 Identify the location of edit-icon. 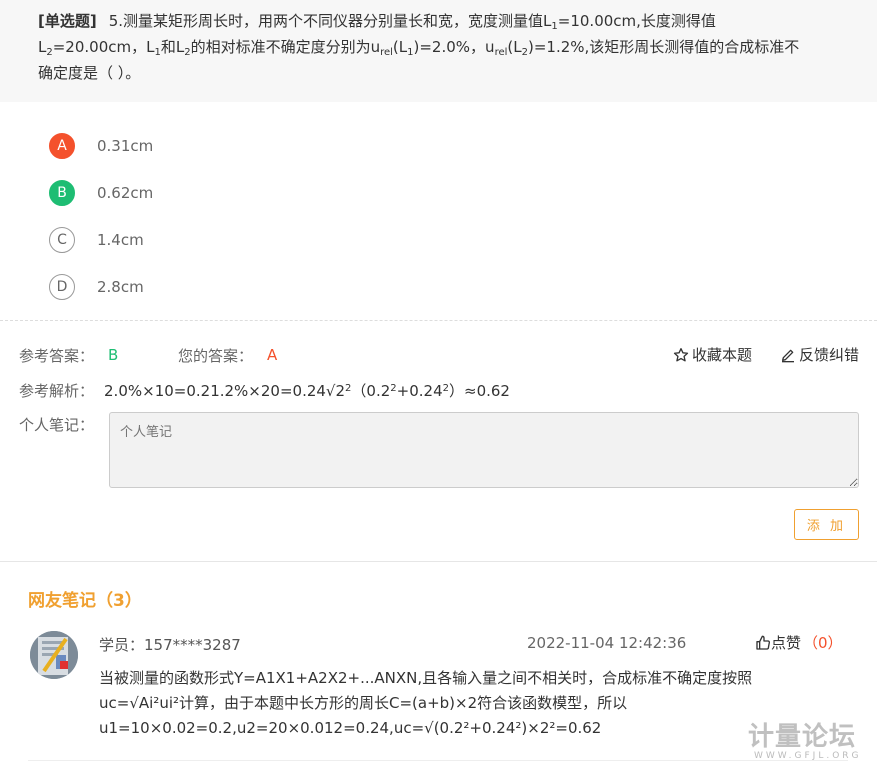
(787, 355).